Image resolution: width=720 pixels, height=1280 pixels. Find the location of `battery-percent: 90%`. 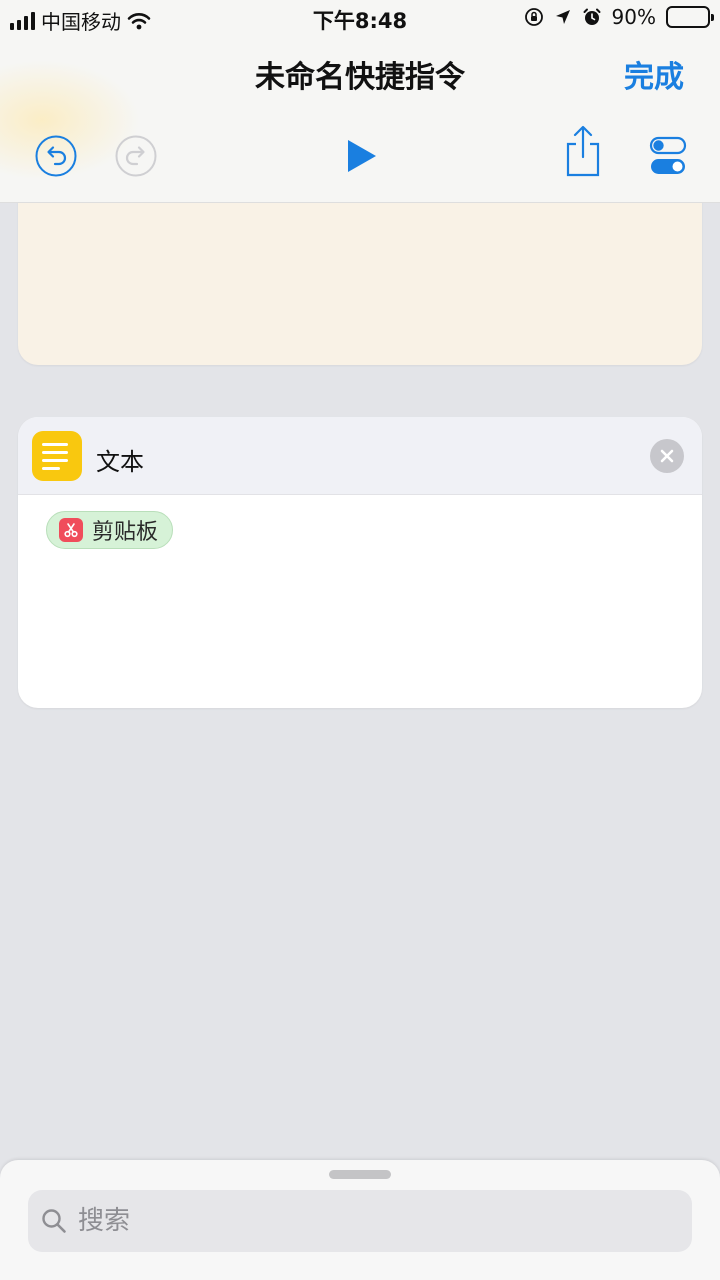

battery-percent: 90% is located at coordinates (633, 17).